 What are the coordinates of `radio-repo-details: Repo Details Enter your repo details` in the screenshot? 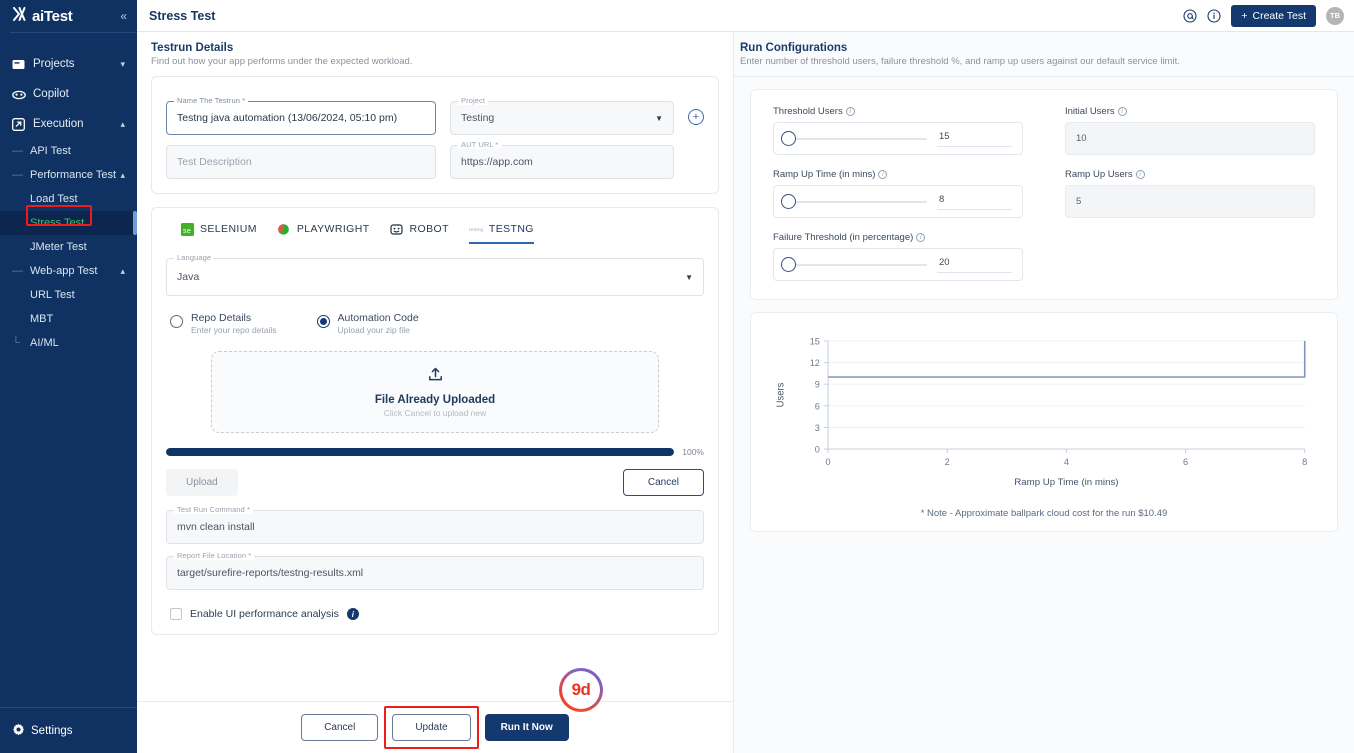 It's located at (223, 323).